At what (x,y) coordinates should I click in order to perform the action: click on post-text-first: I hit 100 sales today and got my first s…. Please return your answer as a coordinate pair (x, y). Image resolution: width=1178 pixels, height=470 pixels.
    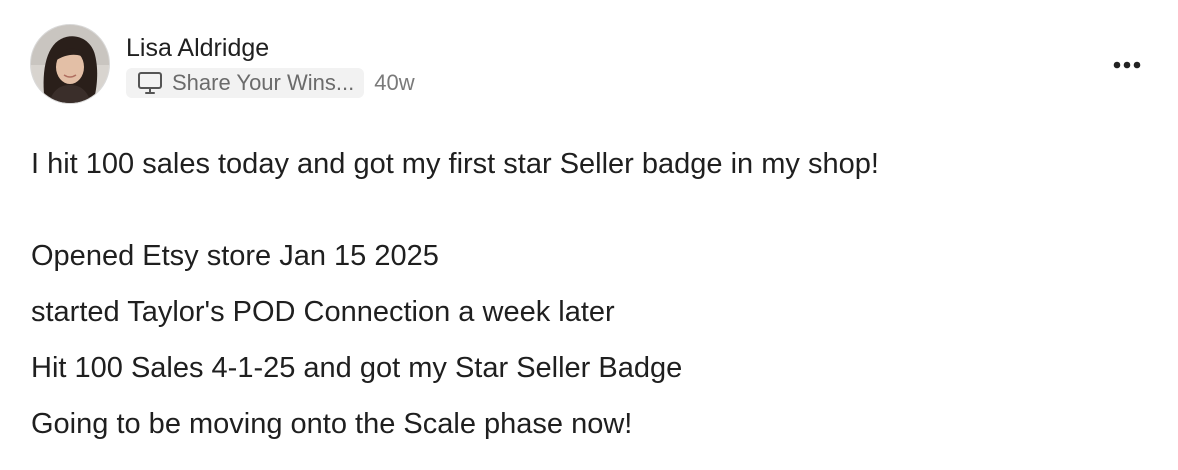
    Looking at the image, I should click on (455, 164).